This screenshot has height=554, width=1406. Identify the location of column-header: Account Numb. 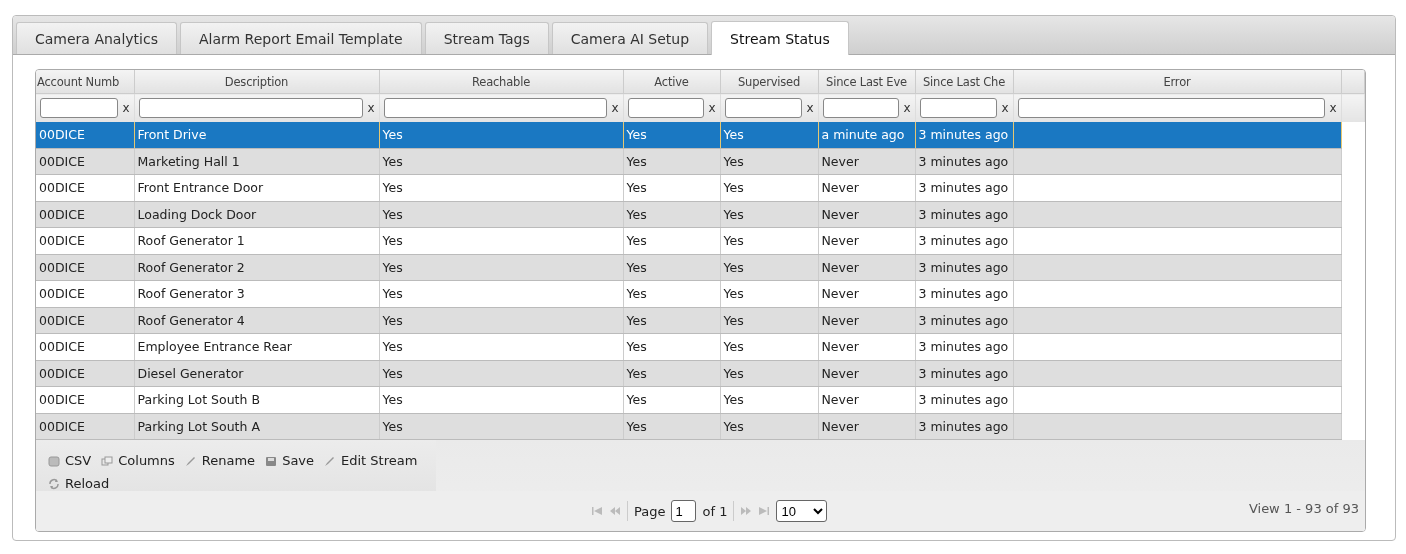
(85, 82).